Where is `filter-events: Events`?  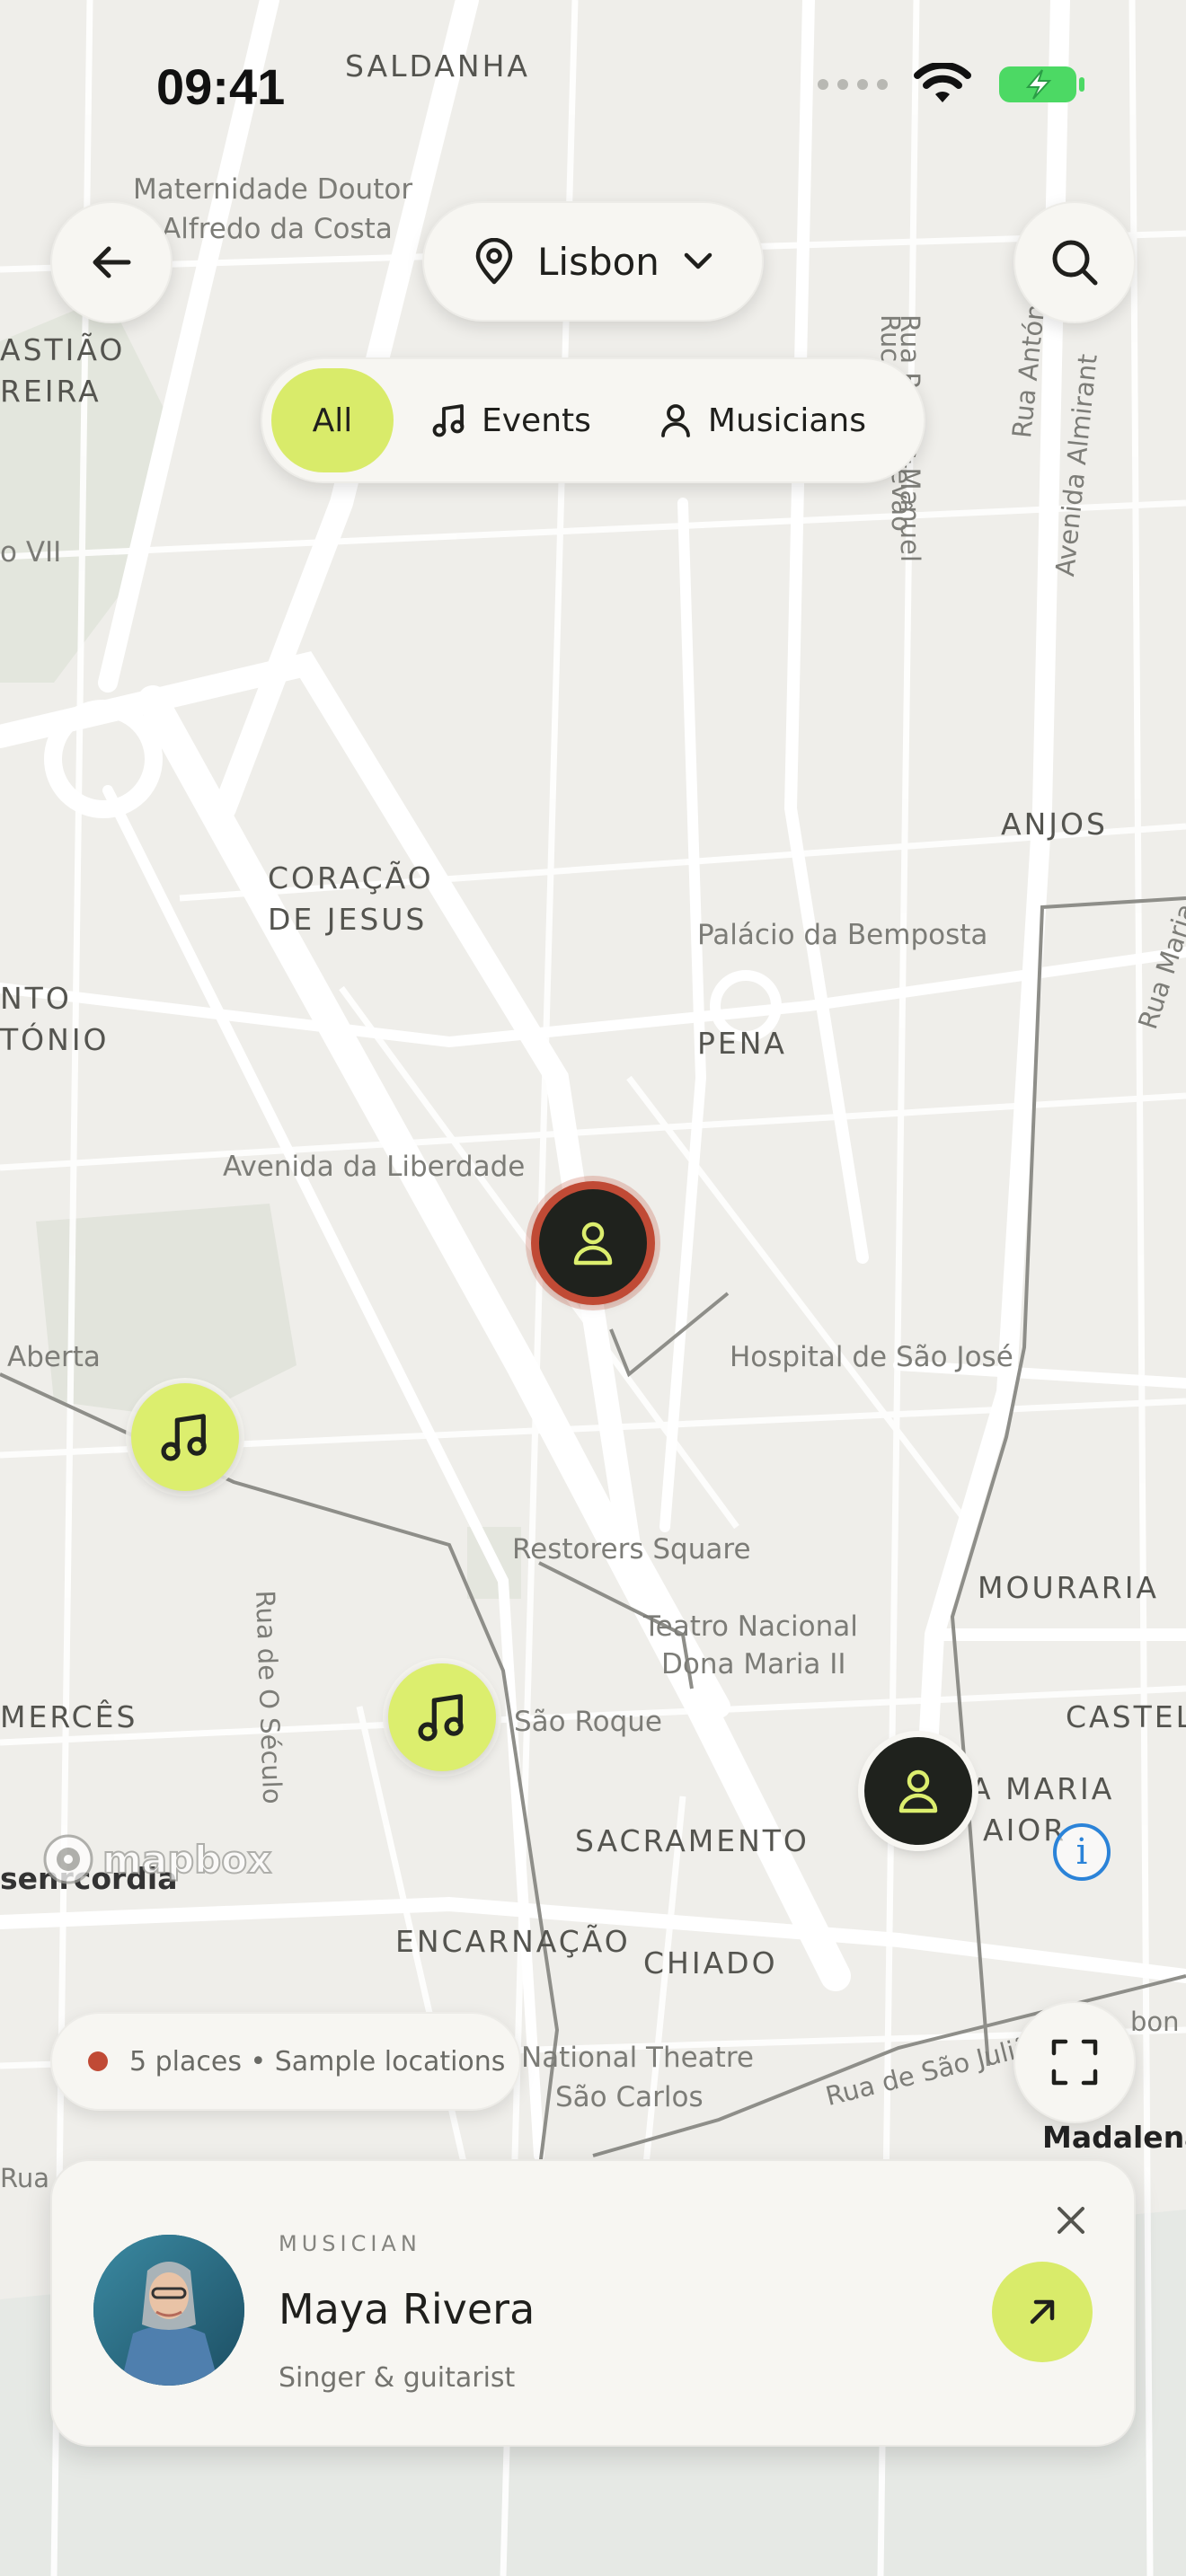 filter-events: Events is located at coordinates (511, 420).